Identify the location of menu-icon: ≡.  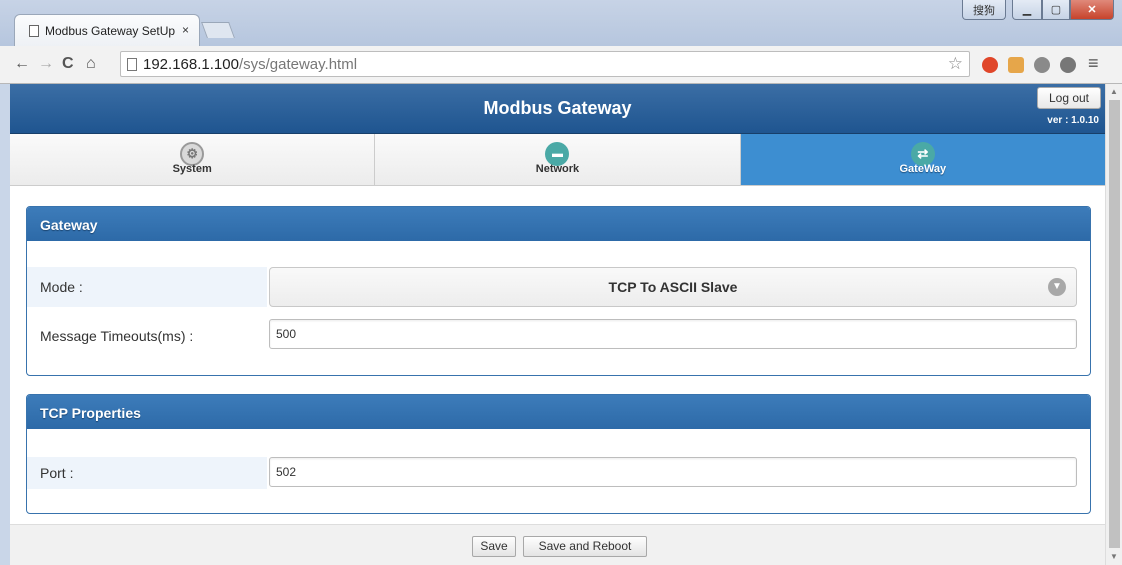
(1093, 63).